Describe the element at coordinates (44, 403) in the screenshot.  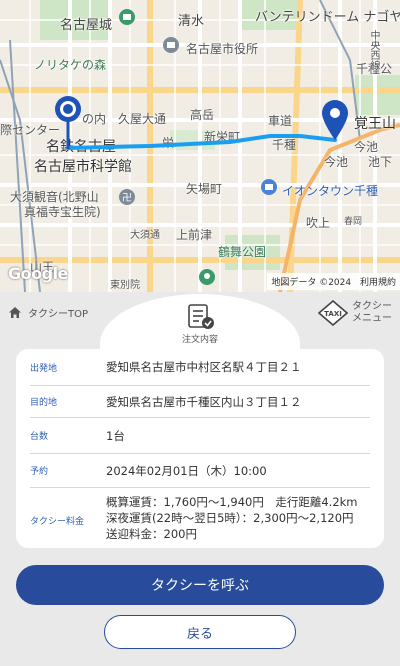
I see `destination-label: 目的地` at that location.